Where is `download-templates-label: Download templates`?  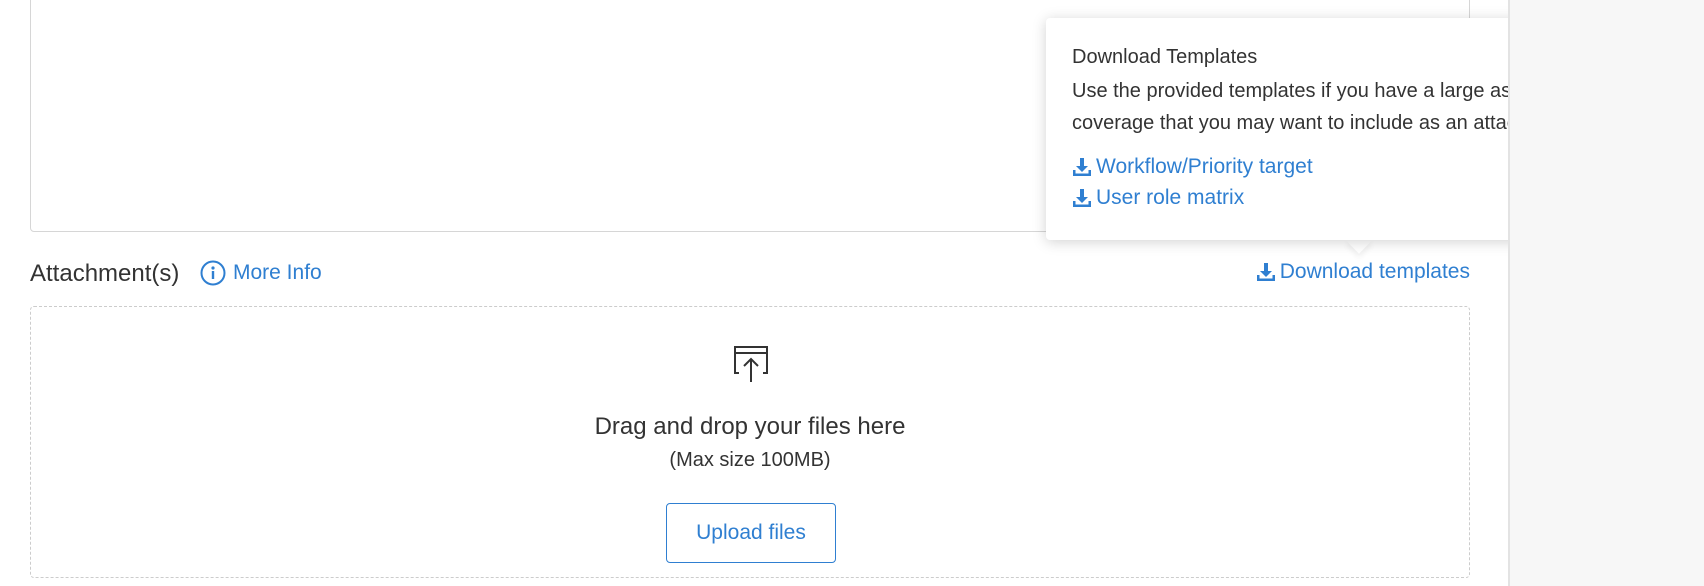 download-templates-label: Download templates is located at coordinates (1374, 271).